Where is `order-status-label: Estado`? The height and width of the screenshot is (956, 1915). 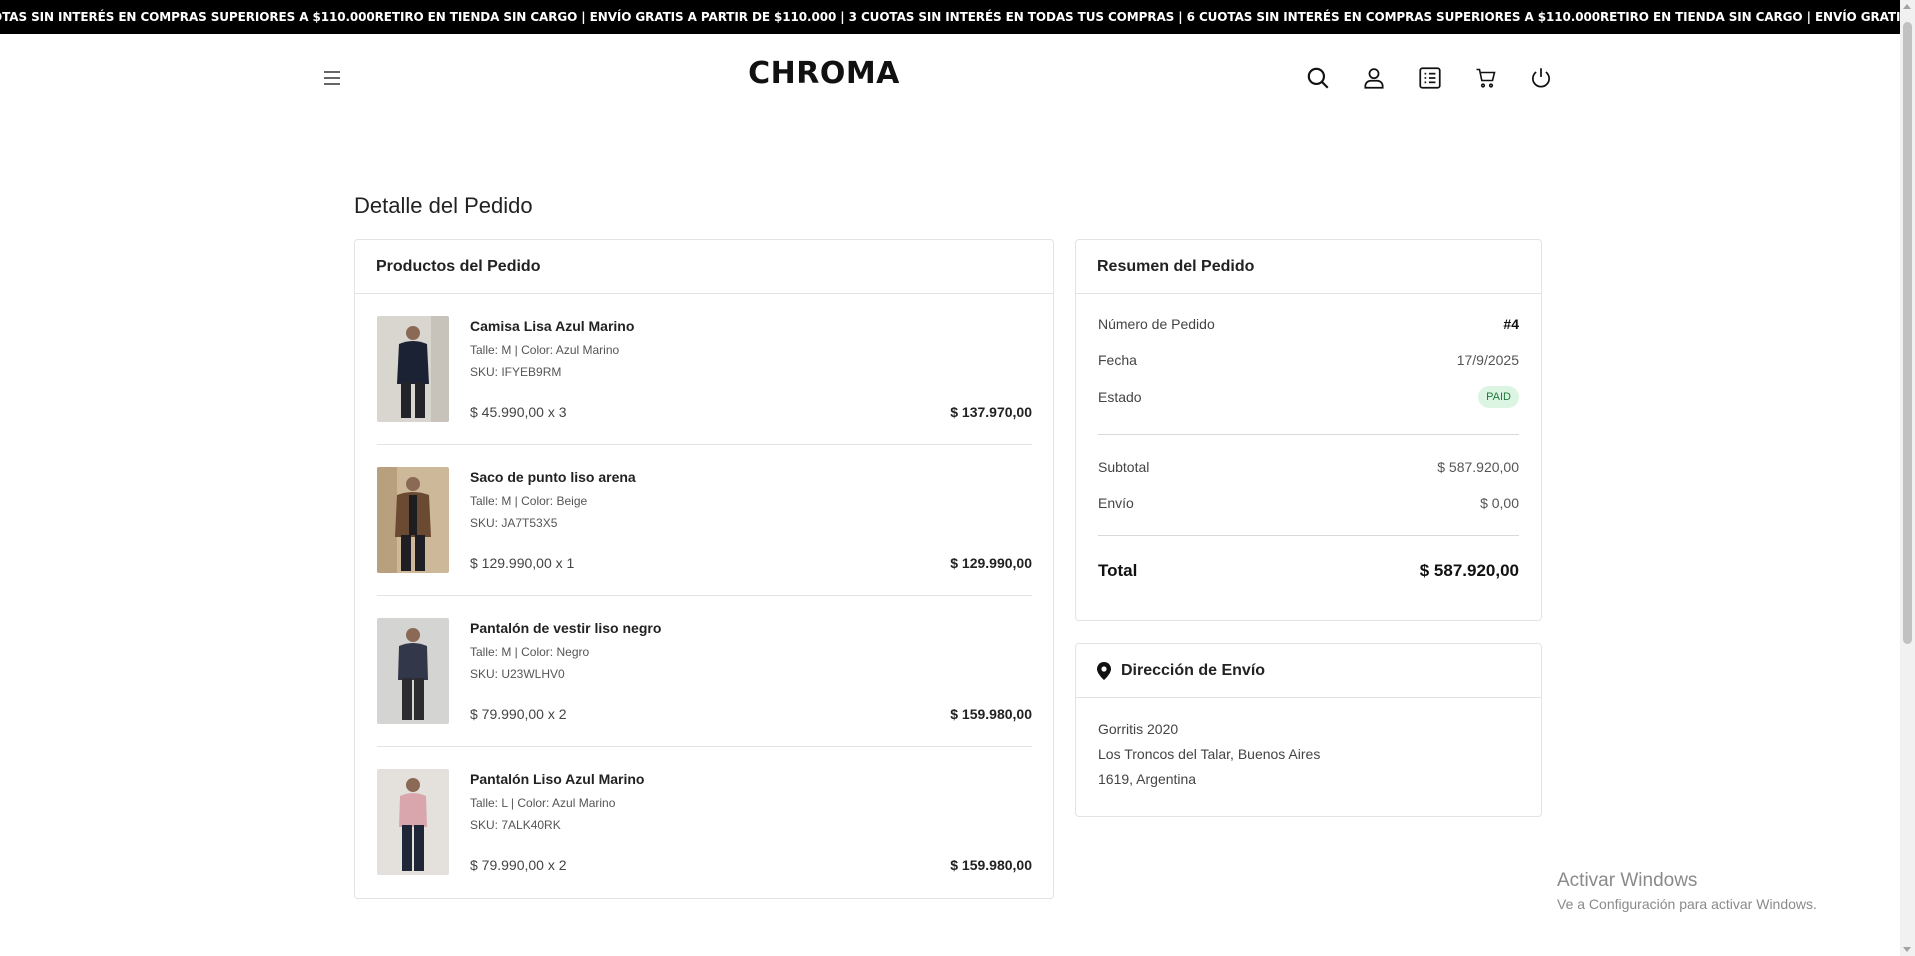 order-status-label: Estado is located at coordinates (1120, 397).